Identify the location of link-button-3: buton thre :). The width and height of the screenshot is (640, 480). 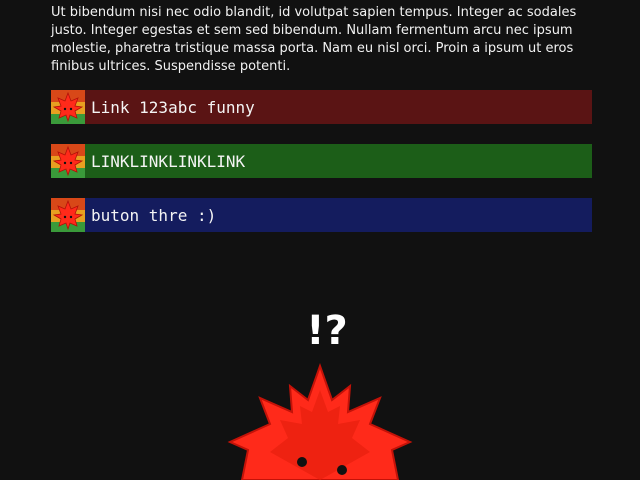
(321, 215).